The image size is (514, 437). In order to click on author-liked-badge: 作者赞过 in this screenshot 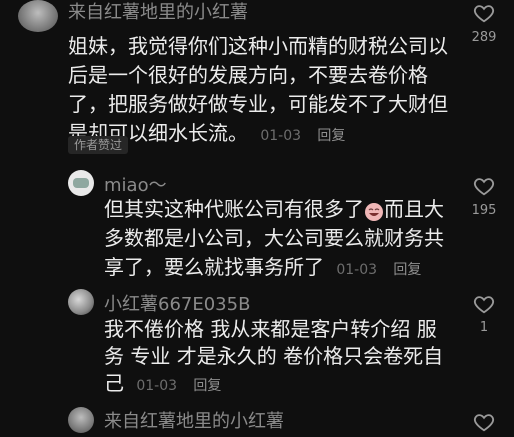, I will do `click(98, 144)`.